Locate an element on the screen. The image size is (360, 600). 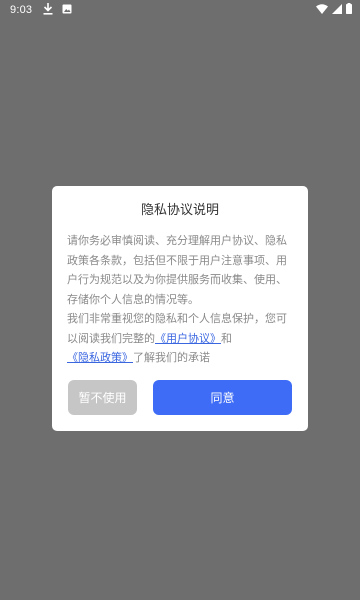
decline-button: 暂不使用 is located at coordinates (102, 397).